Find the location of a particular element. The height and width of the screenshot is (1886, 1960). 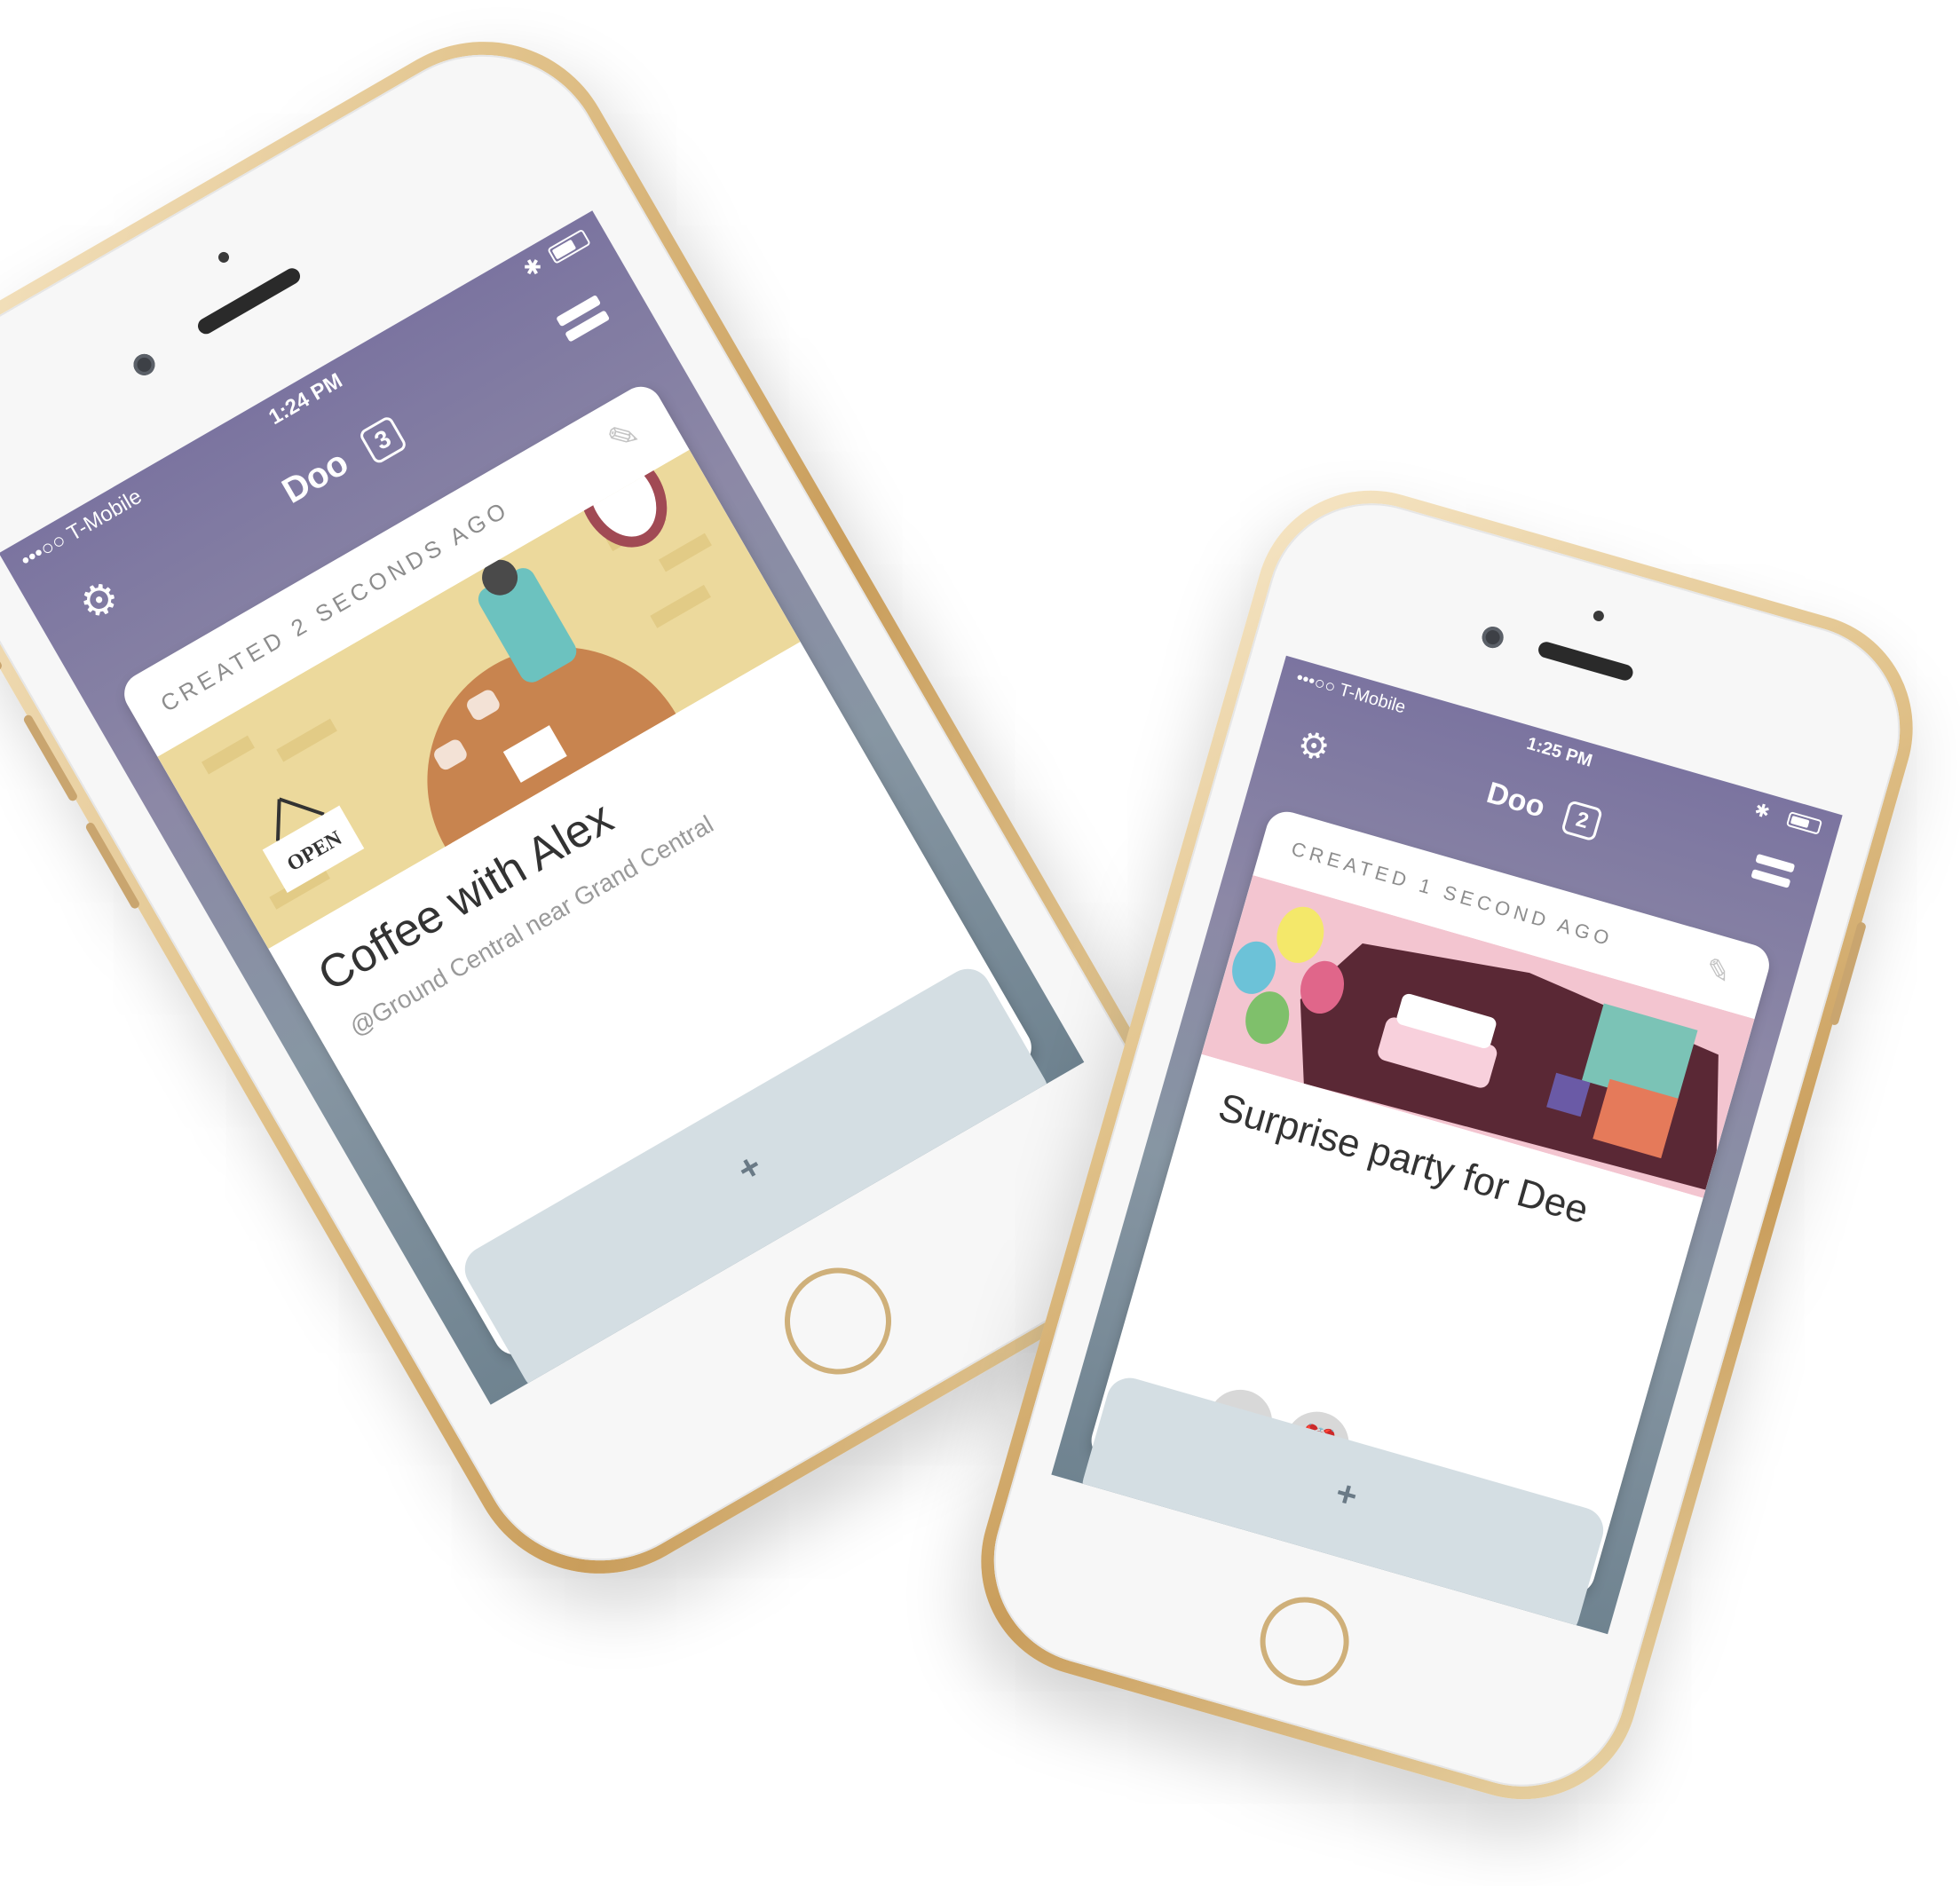

birthday-party-image is located at coordinates (1478, 1036).